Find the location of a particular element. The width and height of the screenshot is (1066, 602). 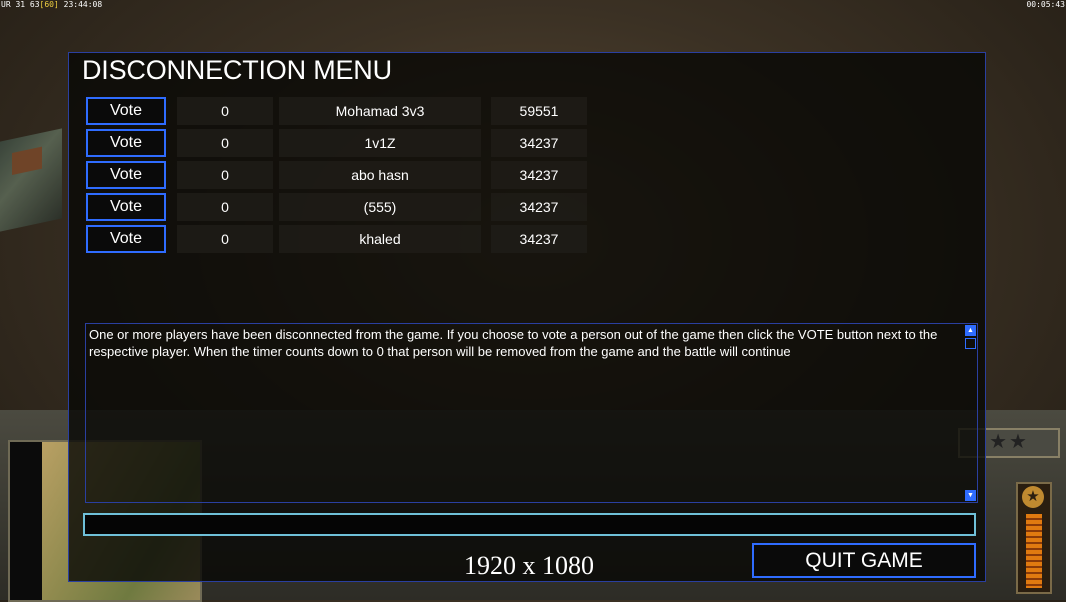

base-building is located at coordinates (31, 180).